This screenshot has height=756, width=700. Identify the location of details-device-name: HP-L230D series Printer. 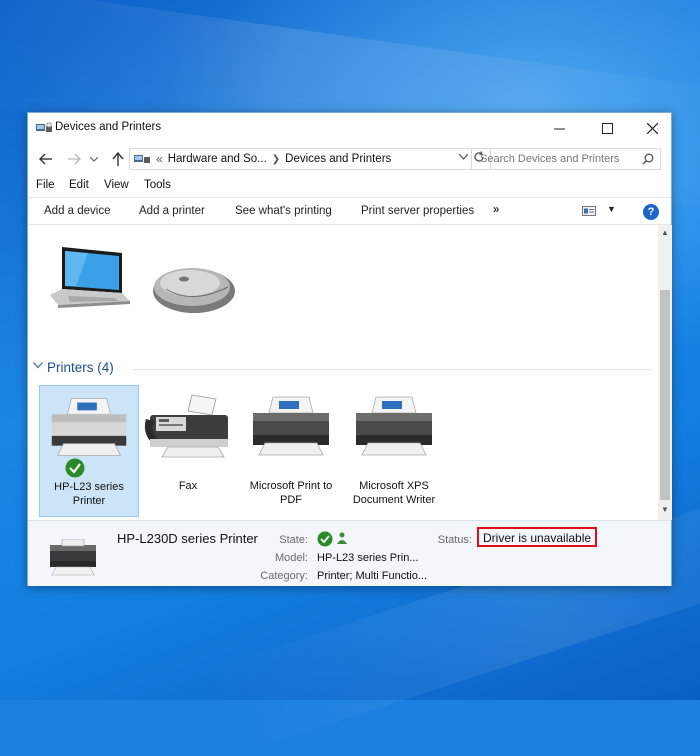
(187, 538).